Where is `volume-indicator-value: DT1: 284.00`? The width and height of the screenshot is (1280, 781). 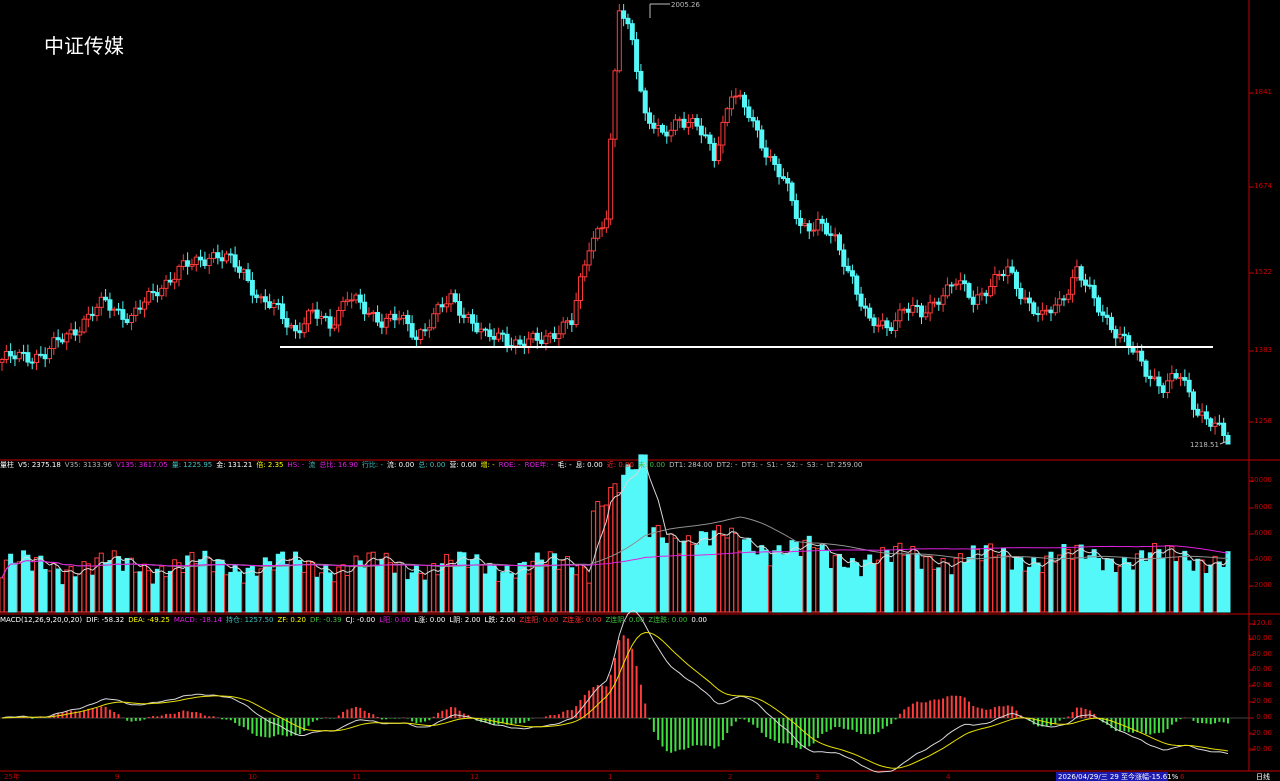 volume-indicator-value: DT1: 284.00 is located at coordinates (691, 465).